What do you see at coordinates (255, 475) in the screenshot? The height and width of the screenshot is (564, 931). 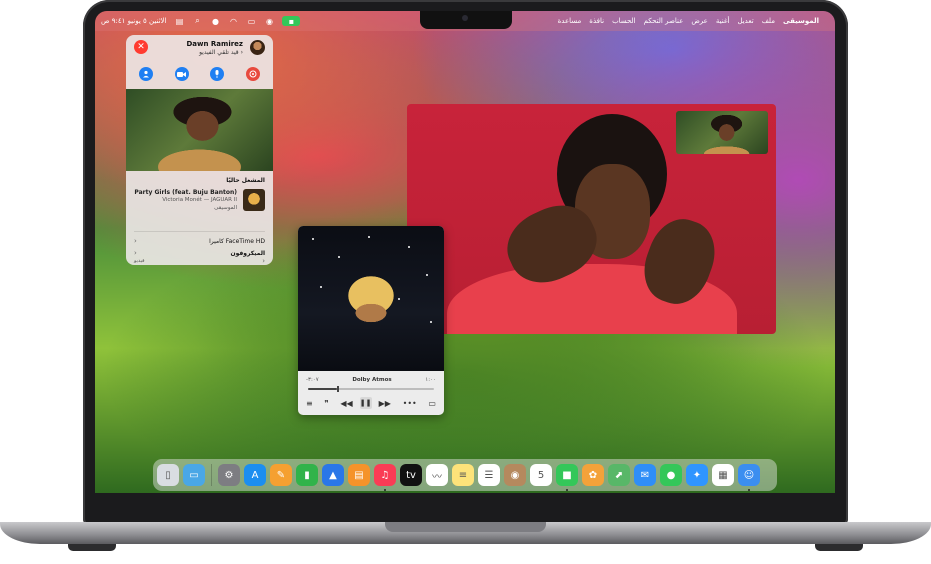 I see `app-store-icon: A` at bounding box center [255, 475].